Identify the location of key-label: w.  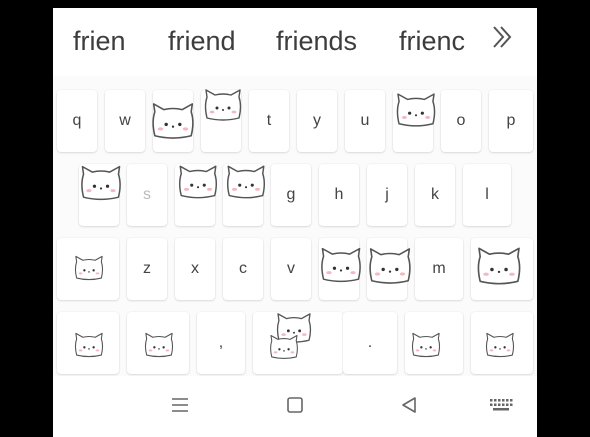
(125, 120).